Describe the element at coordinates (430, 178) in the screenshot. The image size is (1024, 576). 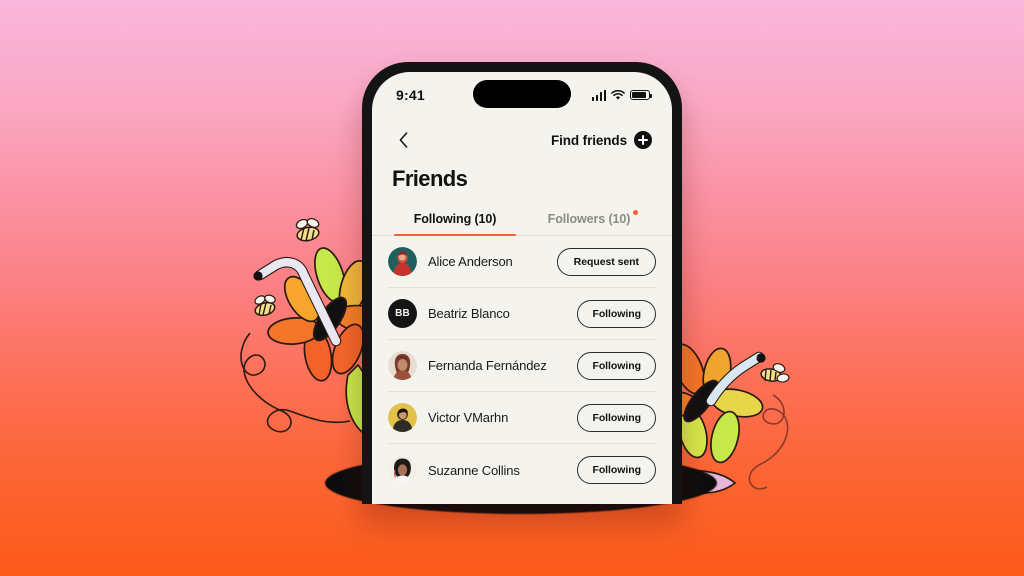
I see `page-title: Friends` at that location.